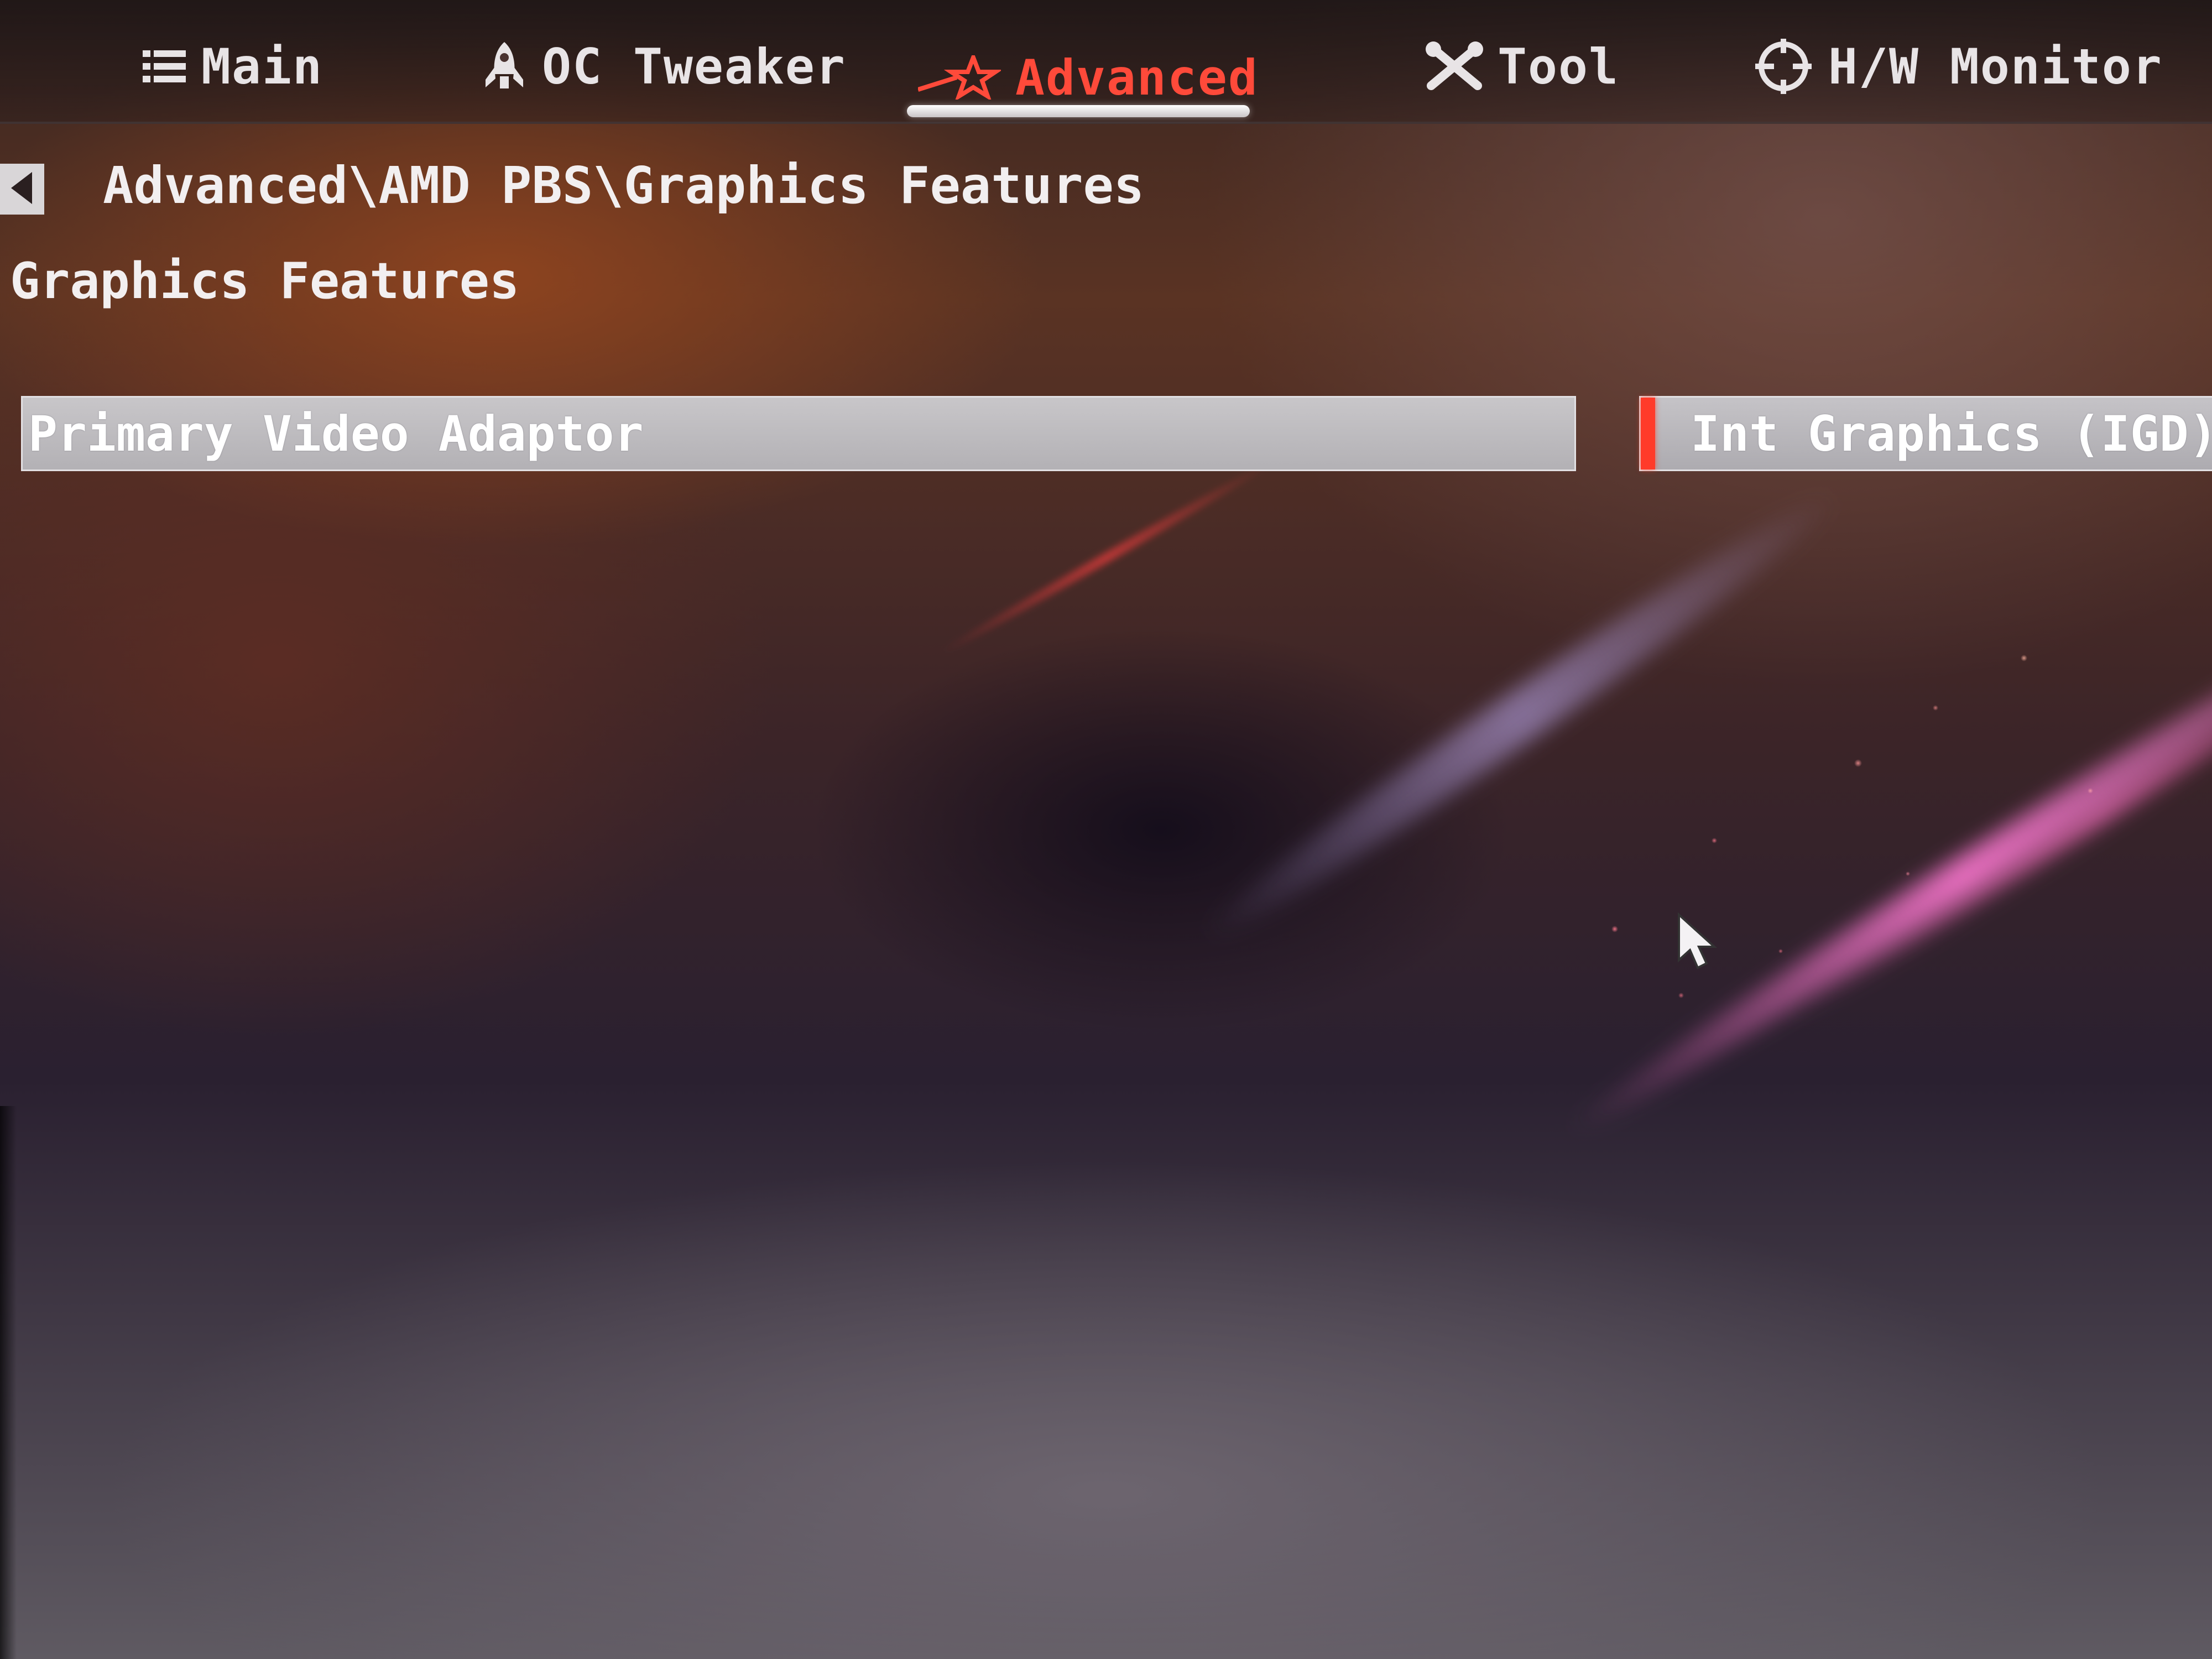 Image resolution: width=2212 pixels, height=1659 pixels. Describe the element at coordinates (1455, 66) in the screenshot. I see `tools-icon` at that location.